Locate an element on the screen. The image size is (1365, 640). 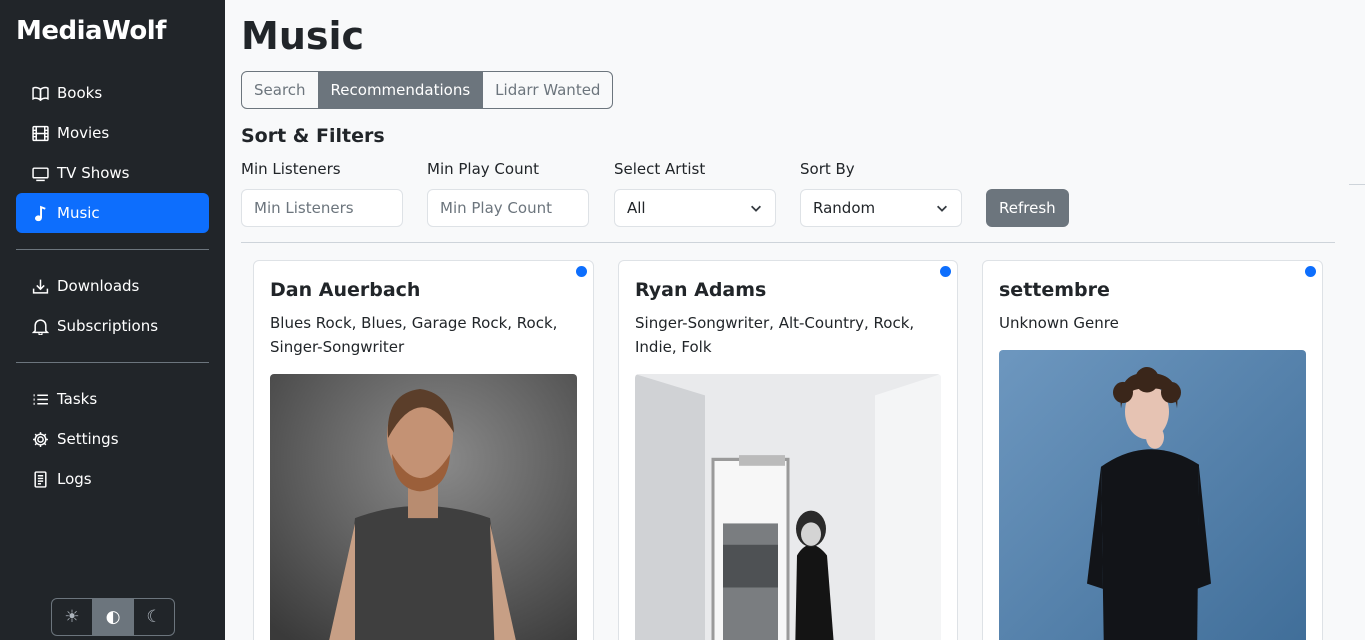
filter-label: Sort By is located at coordinates (827, 169).